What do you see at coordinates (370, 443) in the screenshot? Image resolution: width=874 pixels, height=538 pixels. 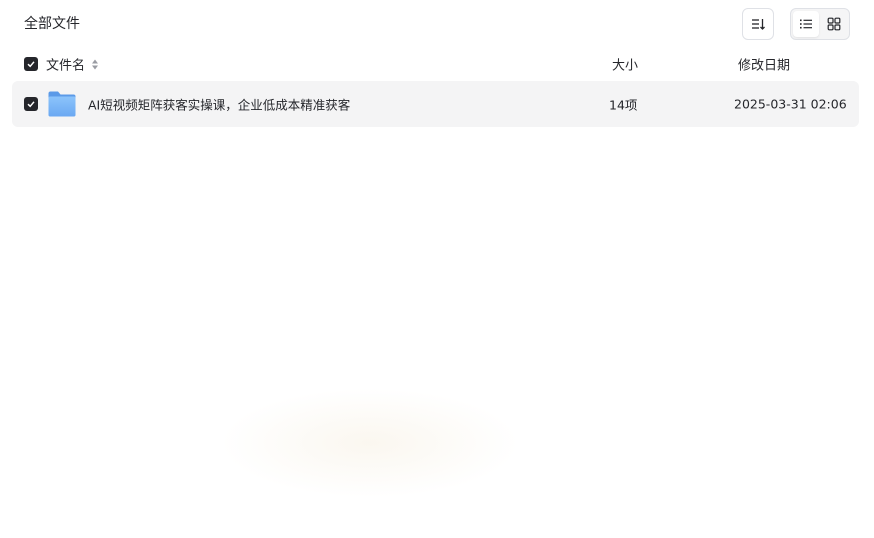 I see `background-watermark` at bounding box center [370, 443].